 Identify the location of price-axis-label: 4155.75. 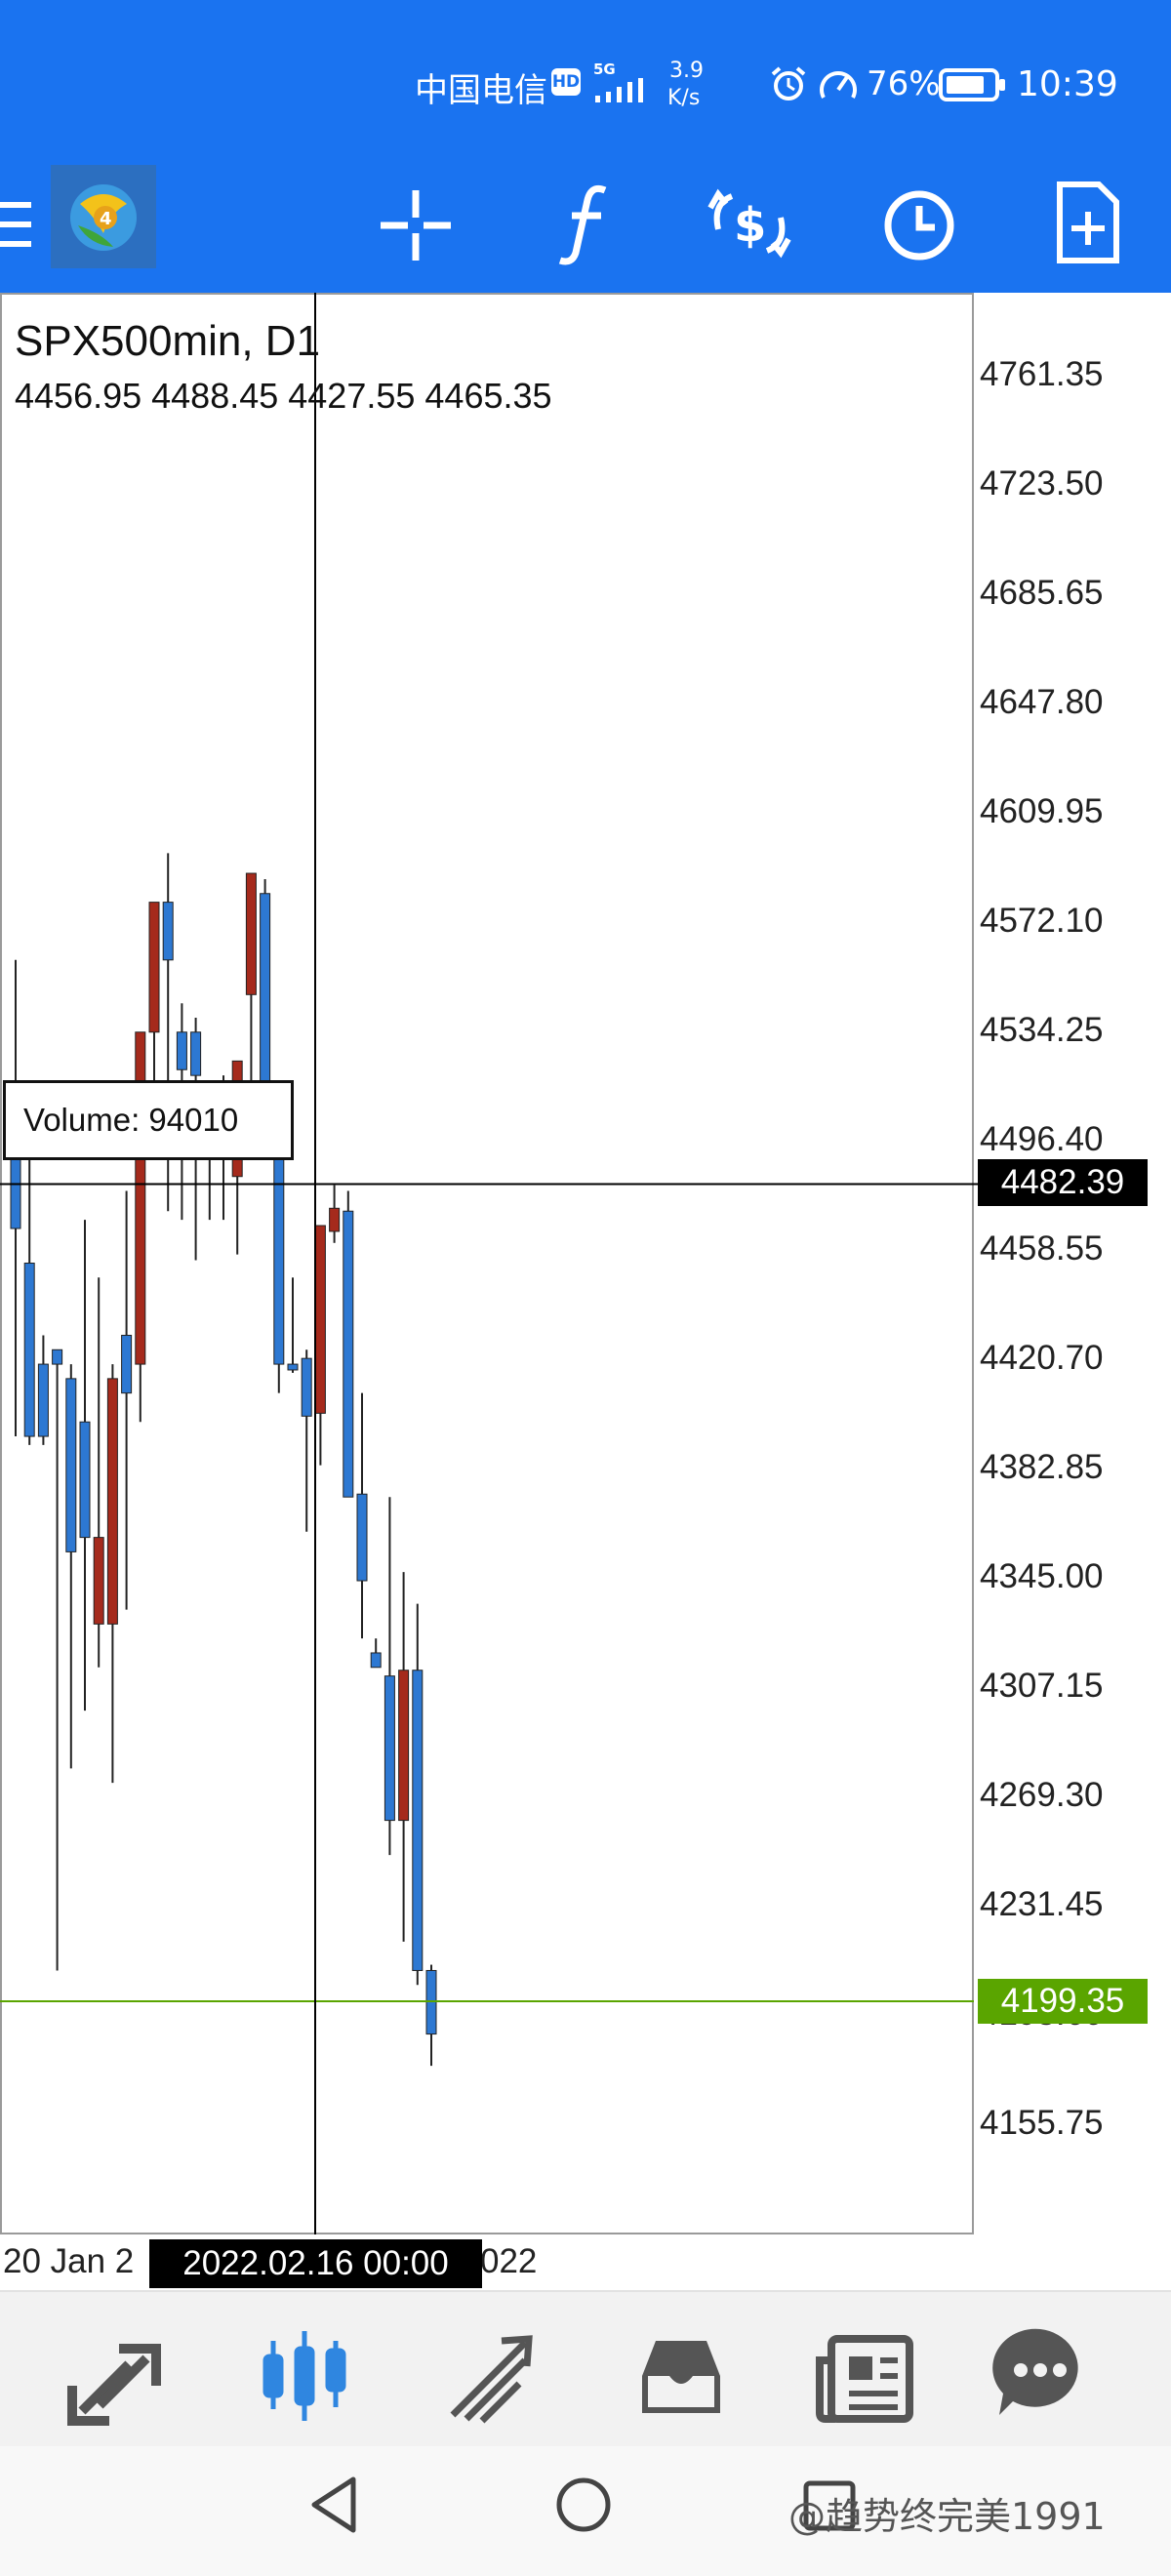
(1042, 2123).